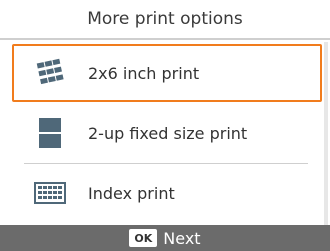  I want to click on index-grid-icon, so click(50, 193).